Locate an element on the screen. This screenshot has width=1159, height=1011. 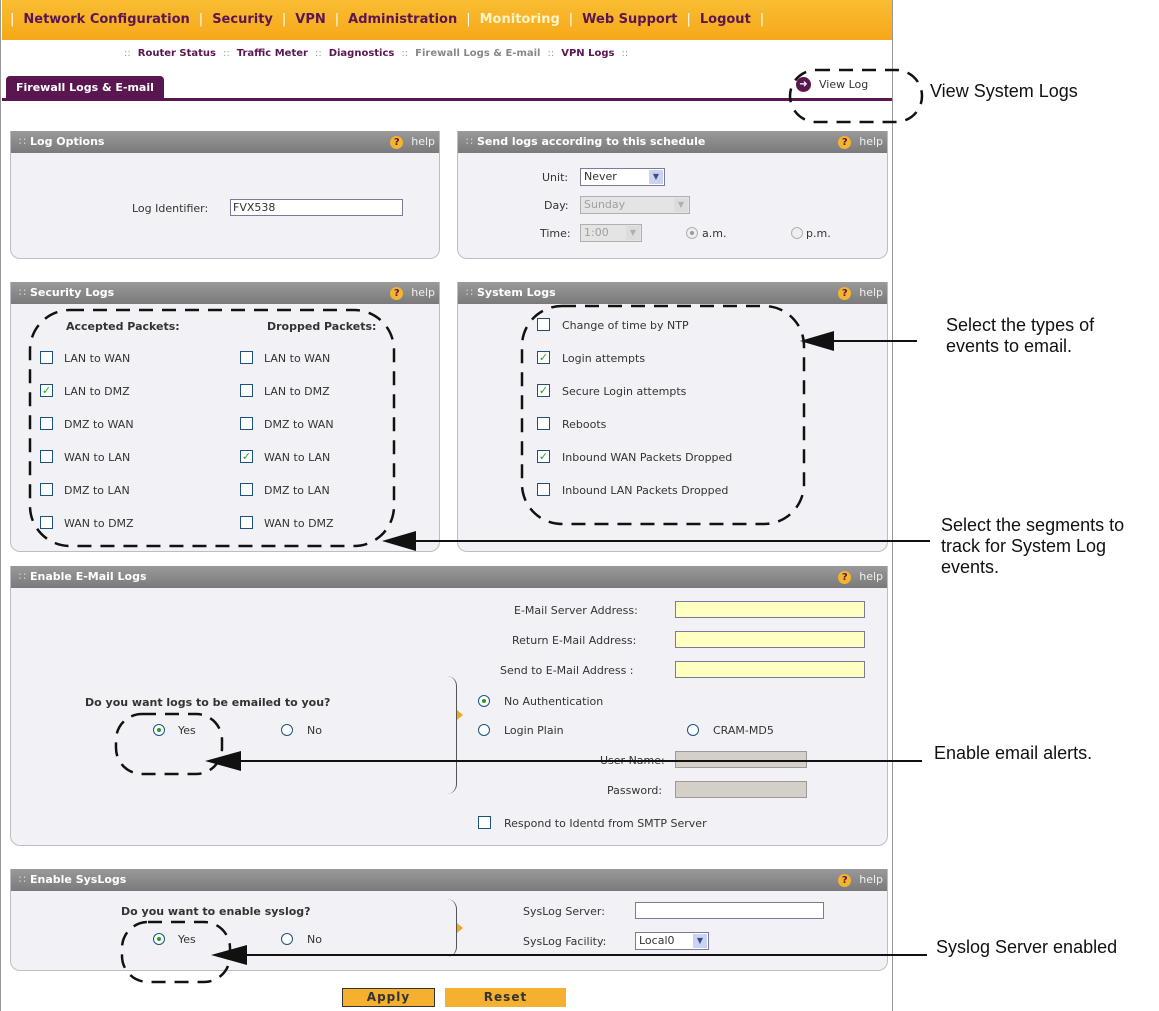
system-logs-highlight is located at coordinates (663, 415).